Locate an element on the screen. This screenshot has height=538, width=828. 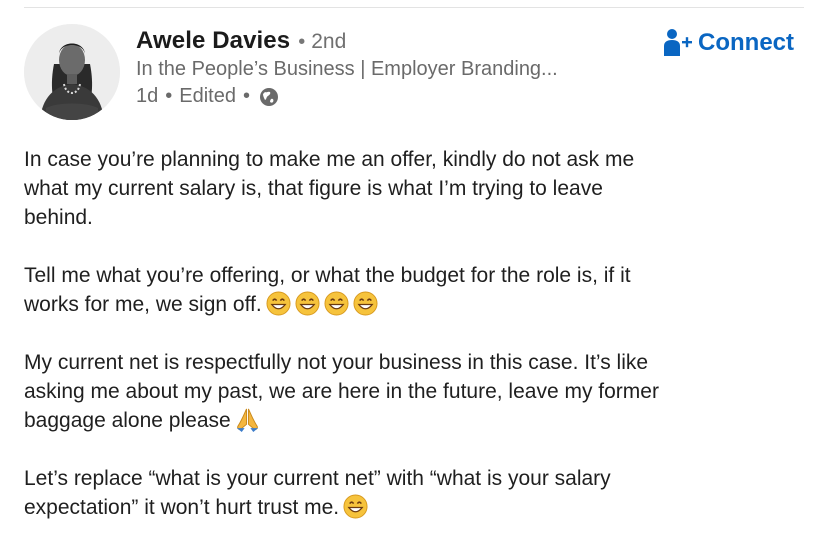
add-person-icon is located at coordinates (678, 42).